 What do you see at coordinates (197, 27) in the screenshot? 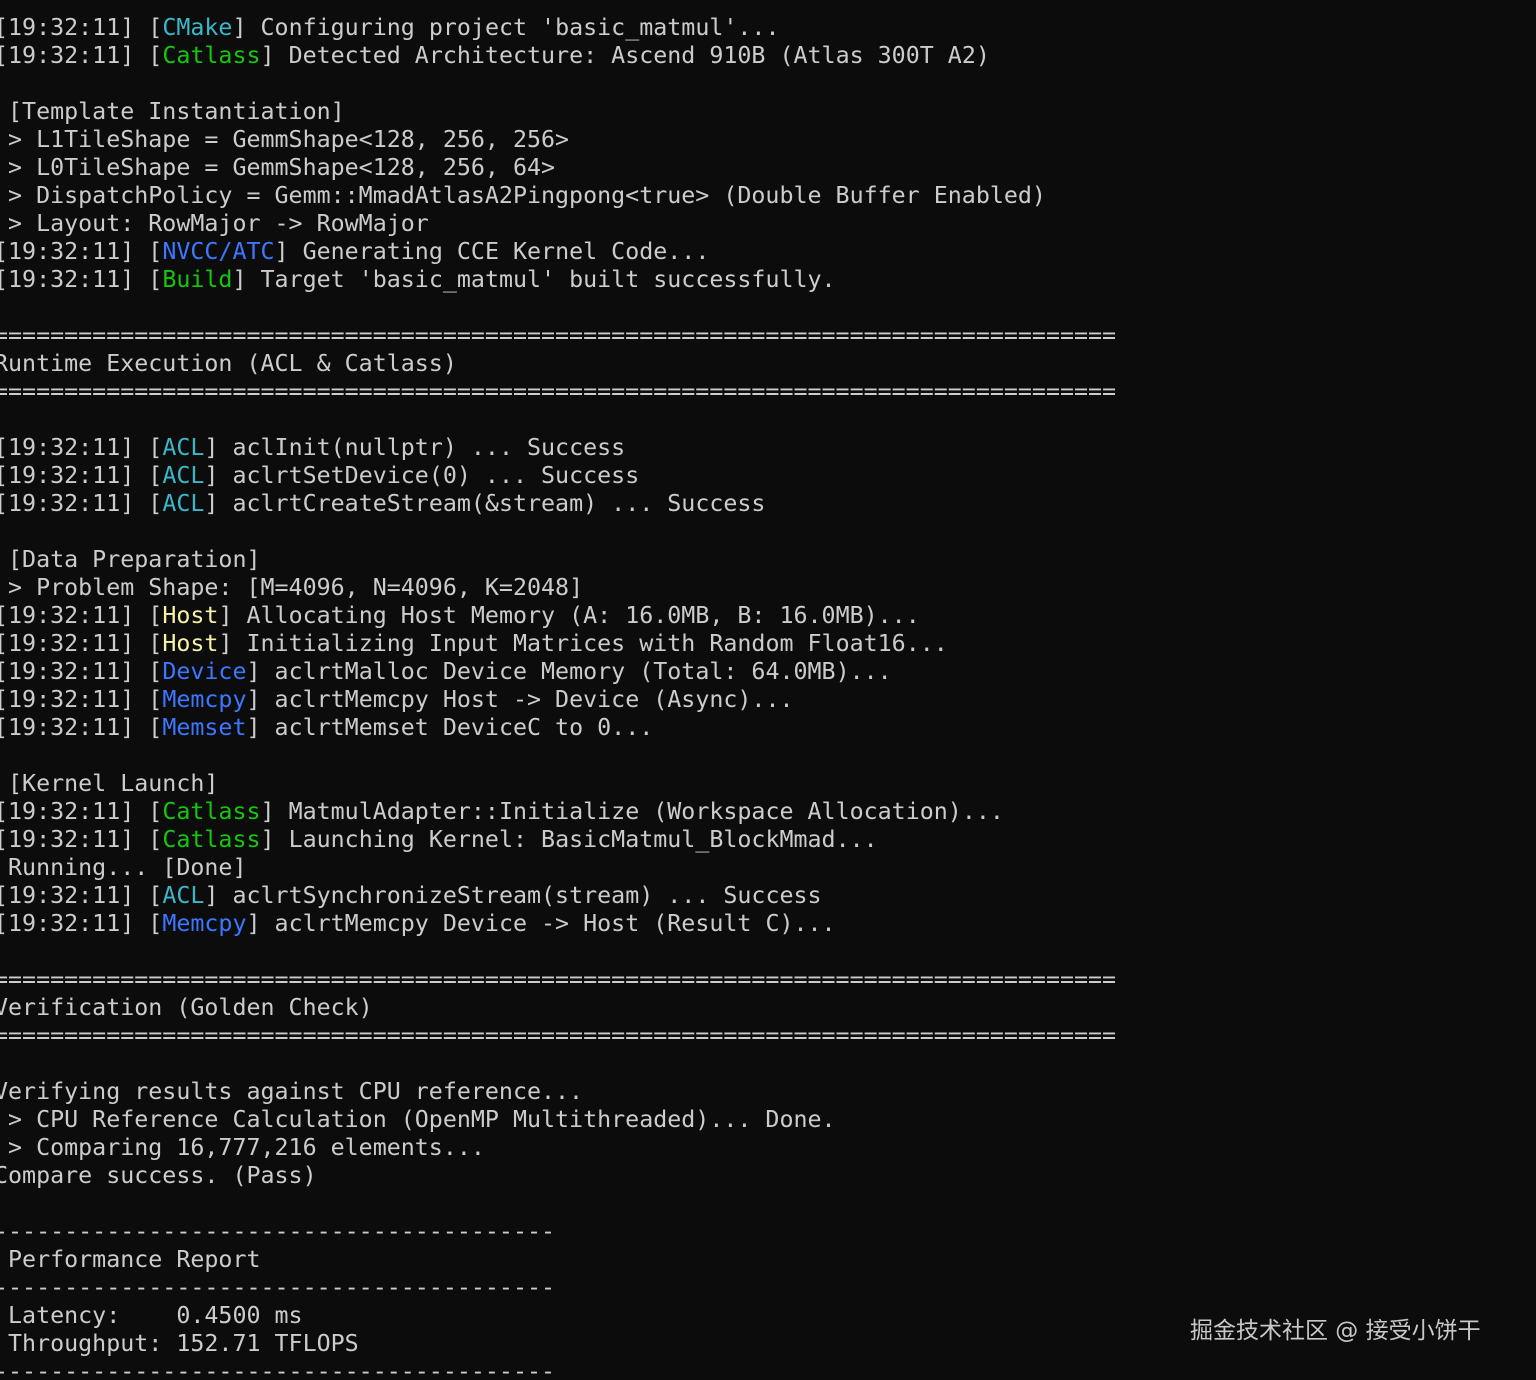
I see `log-tag: CMake` at bounding box center [197, 27].